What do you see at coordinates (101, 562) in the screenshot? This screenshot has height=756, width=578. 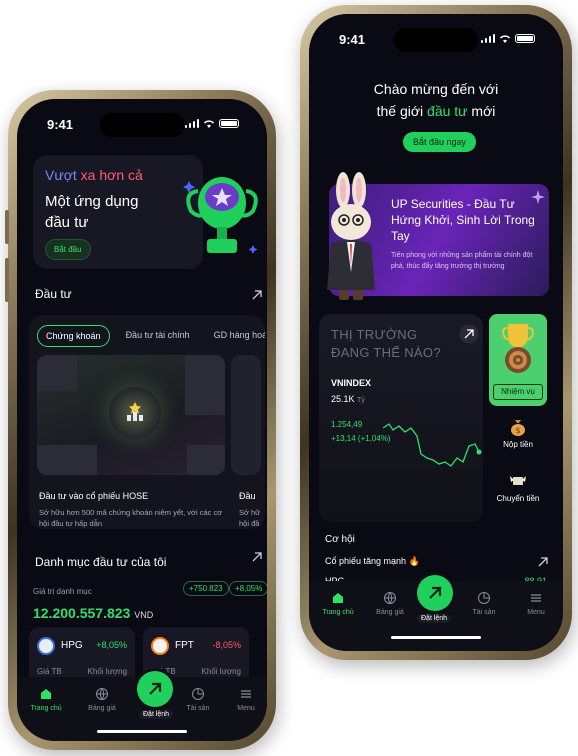 I see `portfolio-section-title: Danh mục đầu tư của tôi` at bounding box center [101, 562].